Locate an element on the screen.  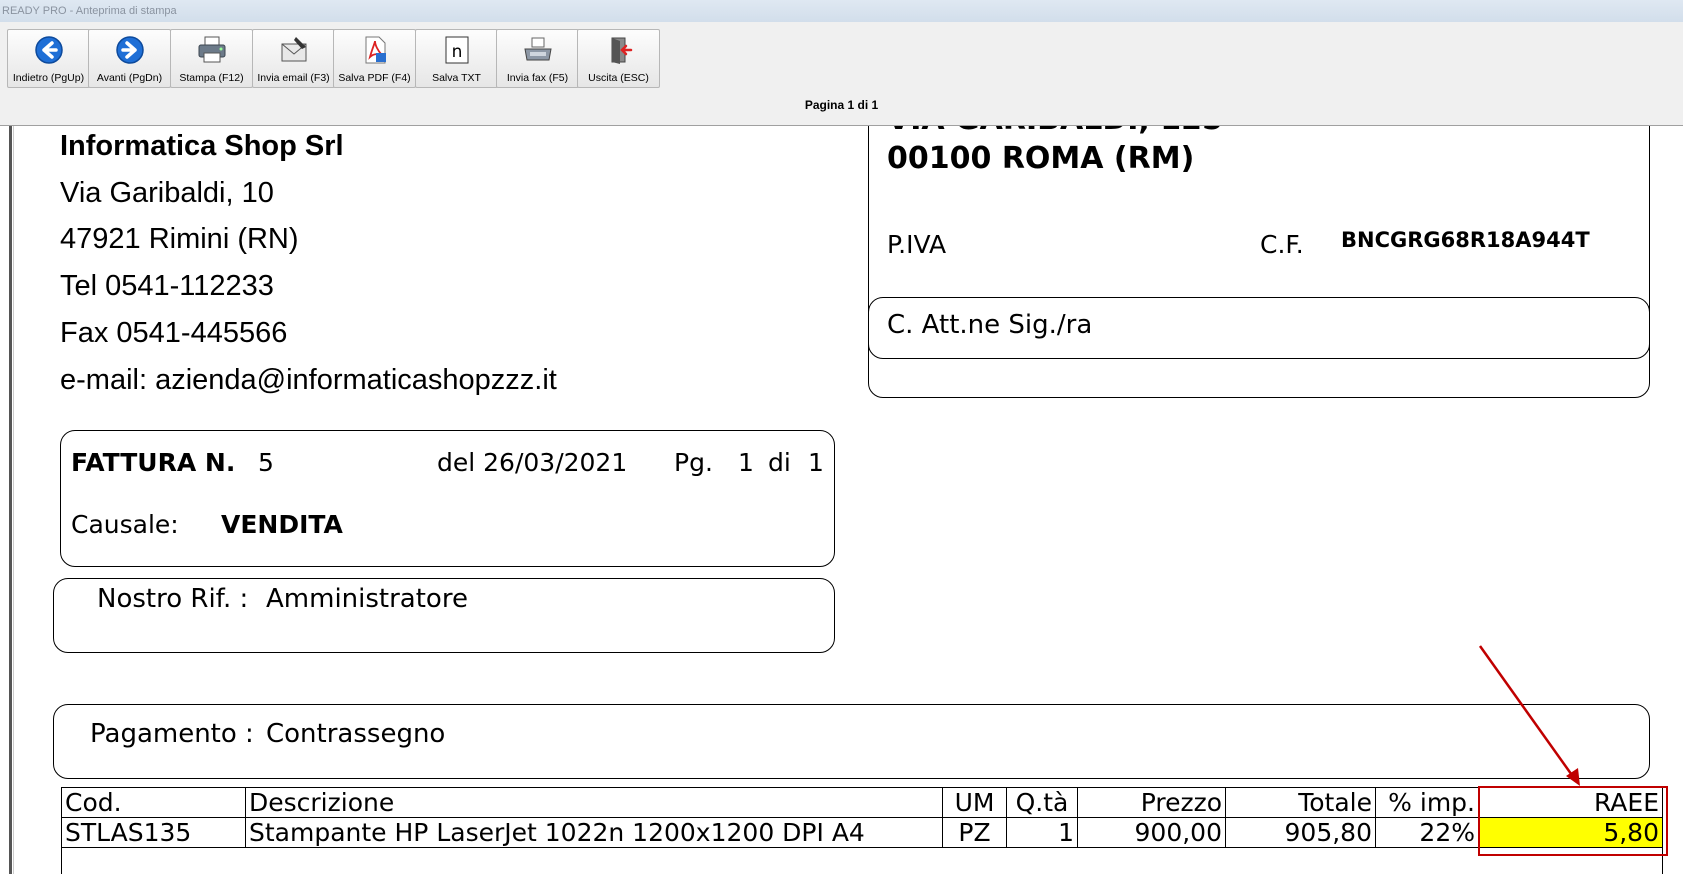
sender-email: e-mail: azienda@informaticashopzzz.it is located at coordinates (308, 380).